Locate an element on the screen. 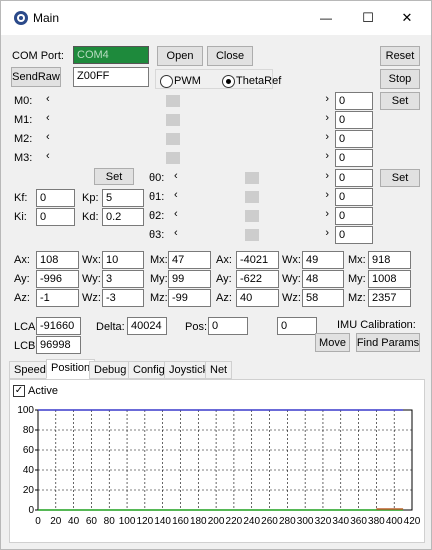 The image size is (432, 550). move-button: Move is located at coordinates (332, 342).